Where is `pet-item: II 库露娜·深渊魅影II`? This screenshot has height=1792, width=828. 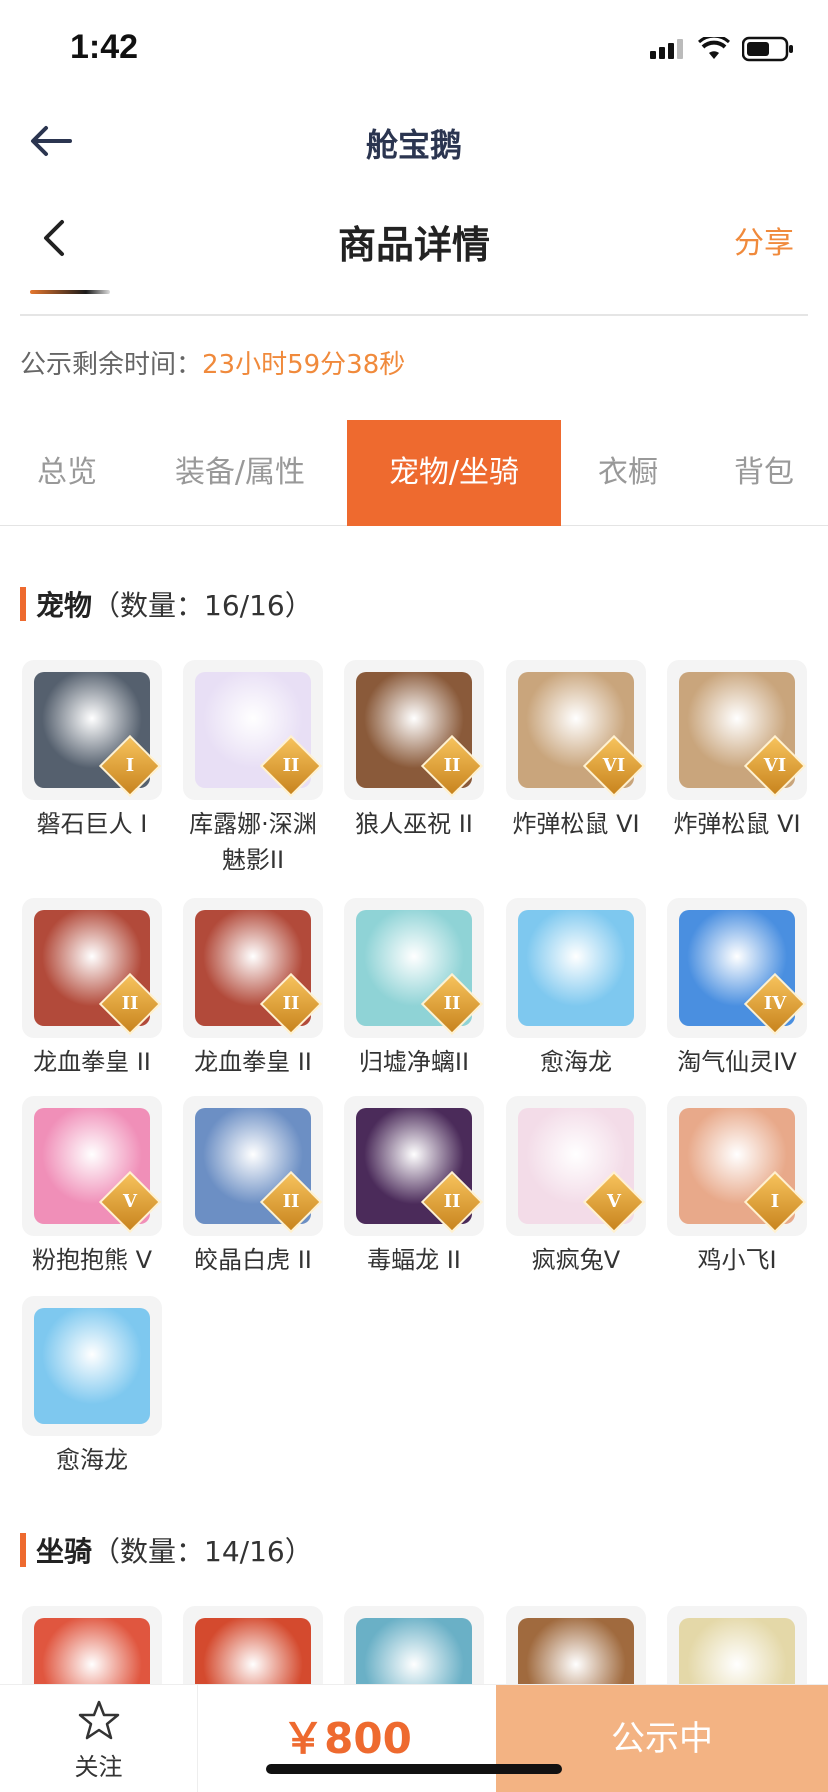
pet-item: II 库露娜·深渊魅影II is located at coordinates (253, 769).